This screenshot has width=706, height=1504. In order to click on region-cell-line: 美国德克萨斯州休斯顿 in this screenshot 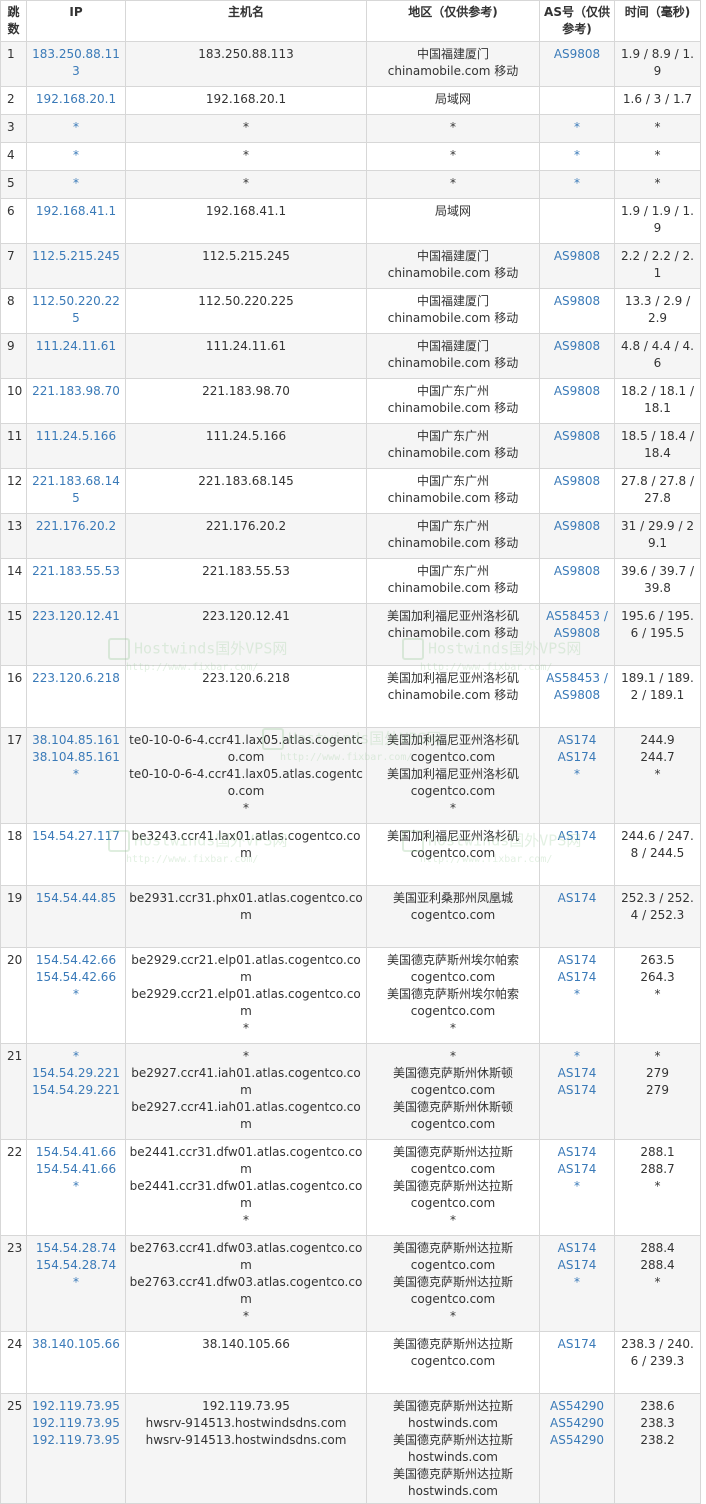, I will do `click(452, 1073)`.